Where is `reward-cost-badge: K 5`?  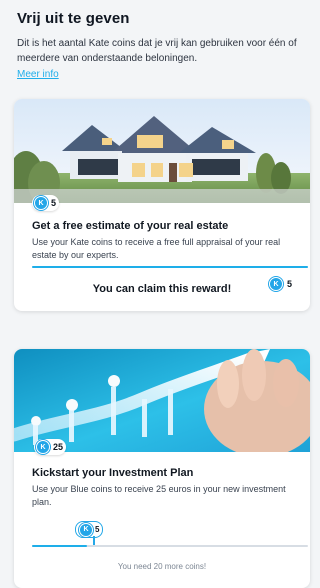
reward-cost-badge: K 5 is located at coordinates (46, 203).